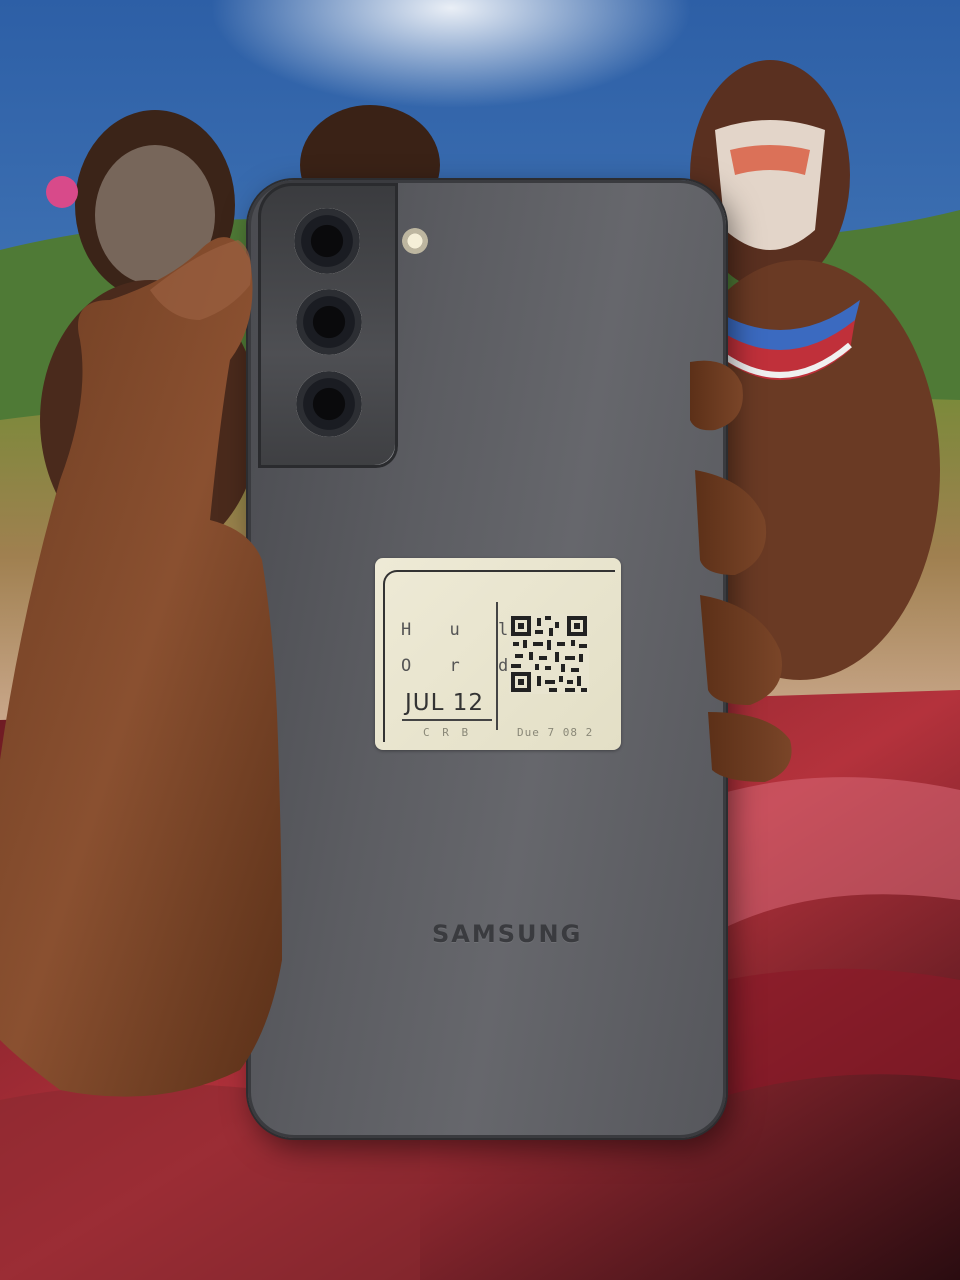 The height and width of the screenshot is (1280, 960). What do you see at coordinates (507, 934) in the screenshot?
I see `brand-logo-text: SAMSUNG` at bounding box center [507, 934].